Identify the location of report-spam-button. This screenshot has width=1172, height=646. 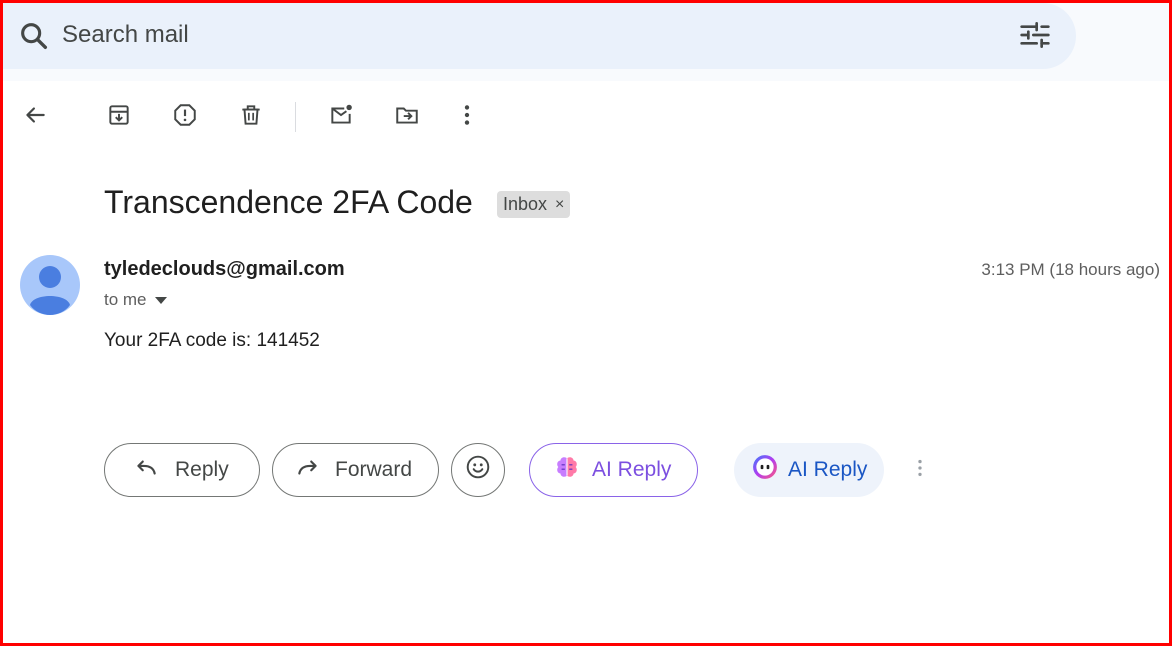
(185, 117).